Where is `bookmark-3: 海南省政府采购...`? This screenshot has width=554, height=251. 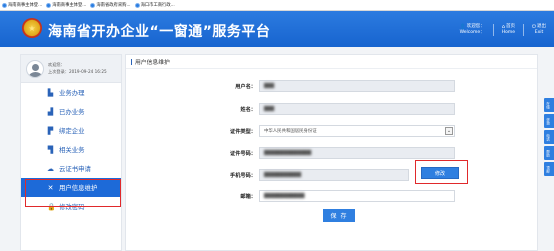
bookmark-3: 海南省政府采购... is located at coordinates (110, 5).